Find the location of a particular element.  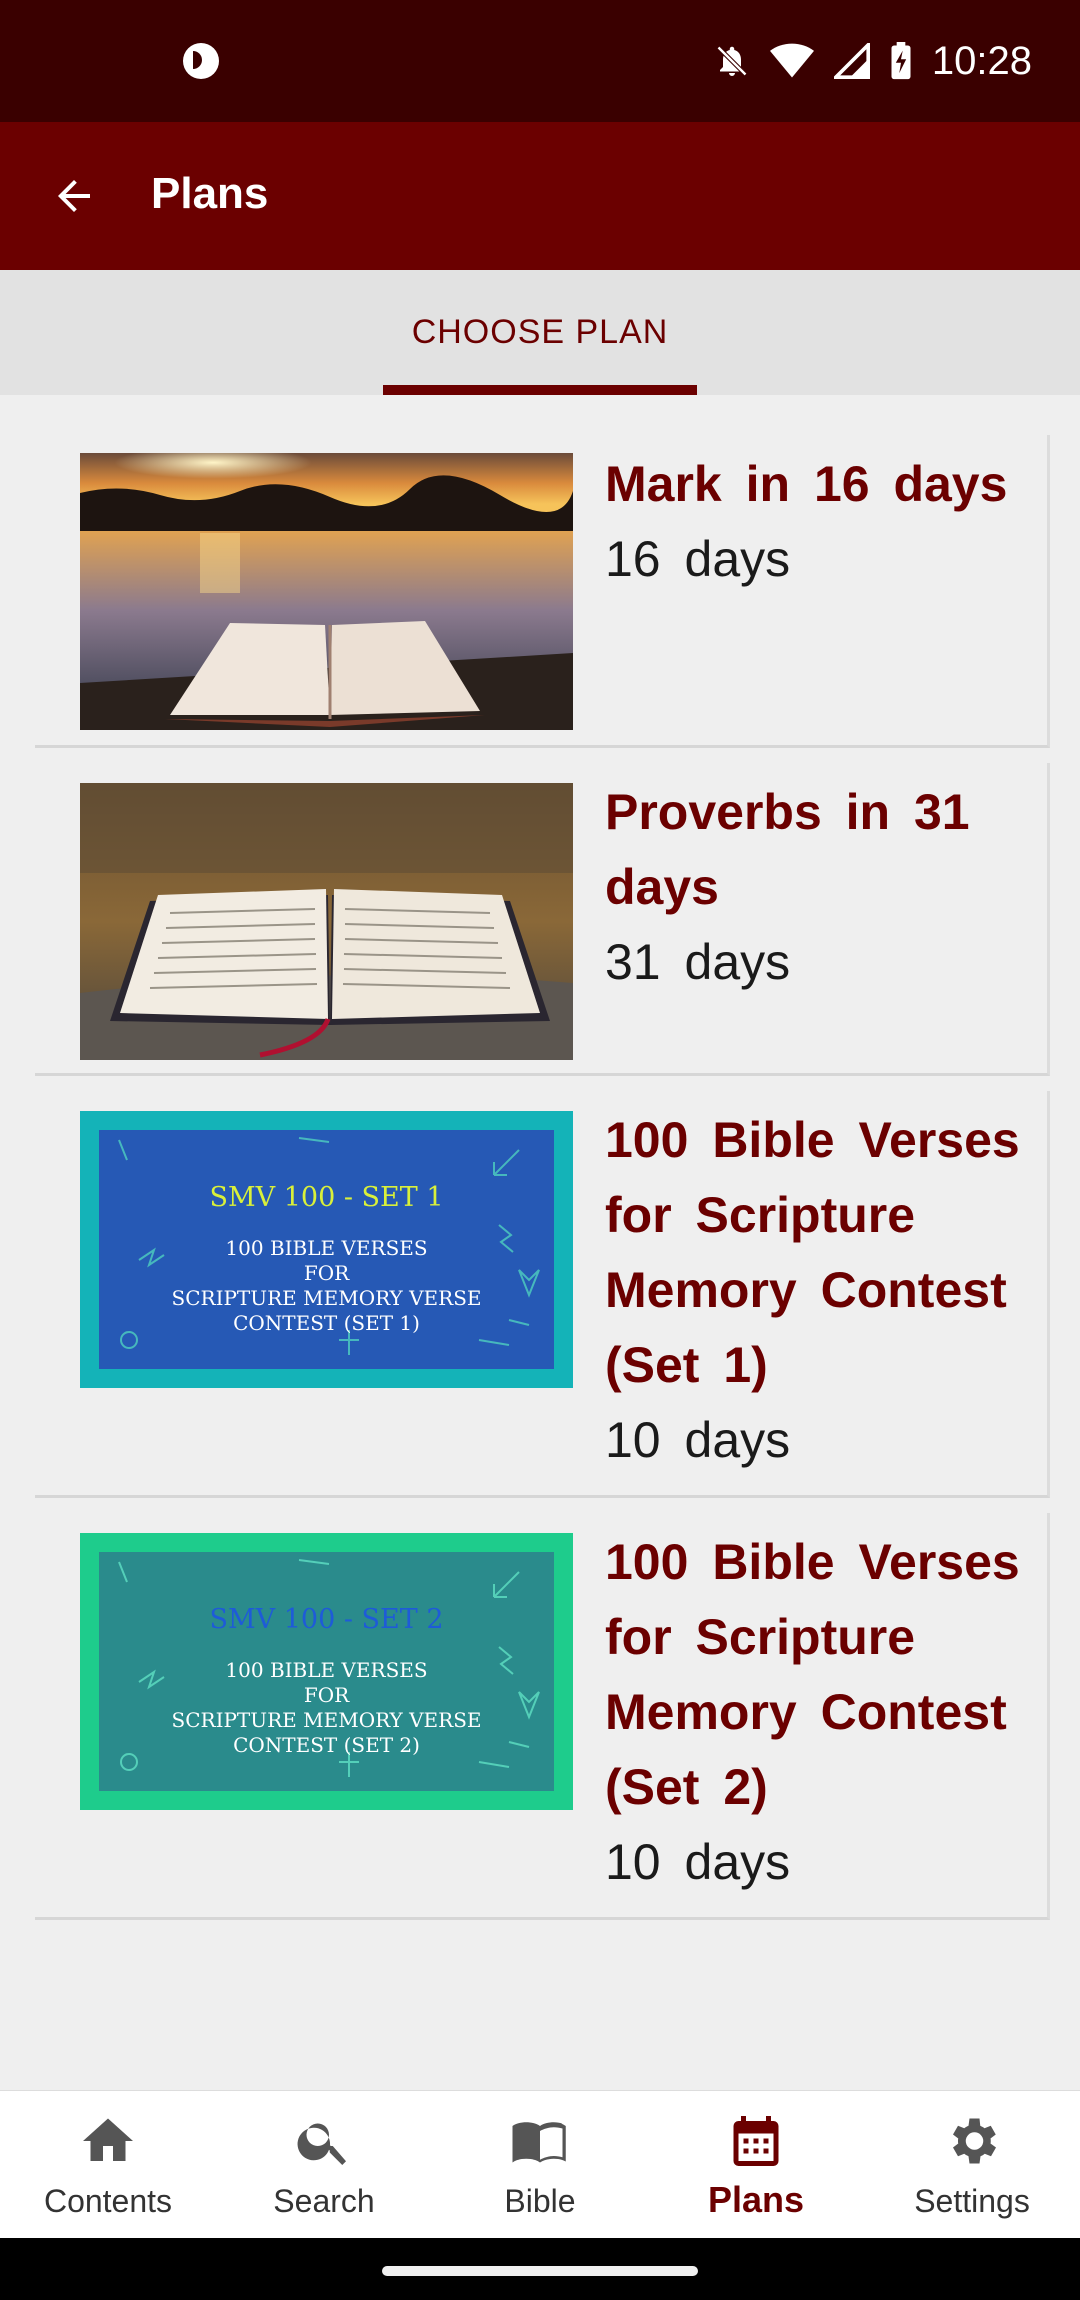

page-title: Plans is located at coordinates (210, 193).